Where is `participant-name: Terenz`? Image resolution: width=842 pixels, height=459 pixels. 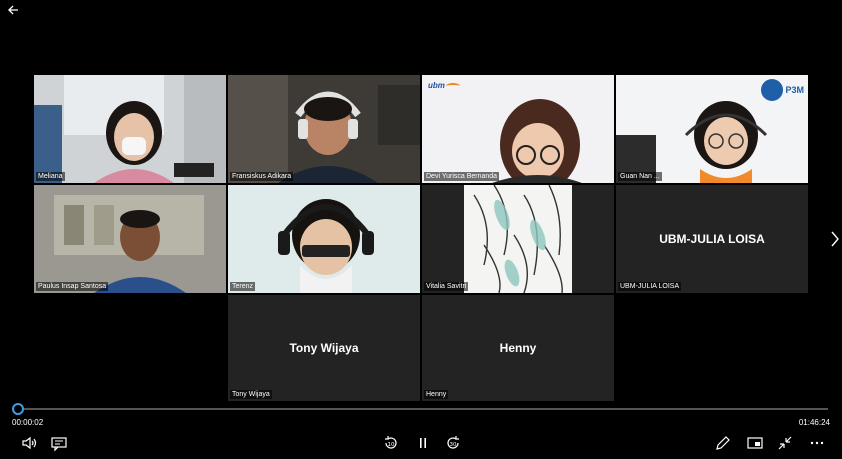 participant-name: Terenz is located at coordinates (243, 286).